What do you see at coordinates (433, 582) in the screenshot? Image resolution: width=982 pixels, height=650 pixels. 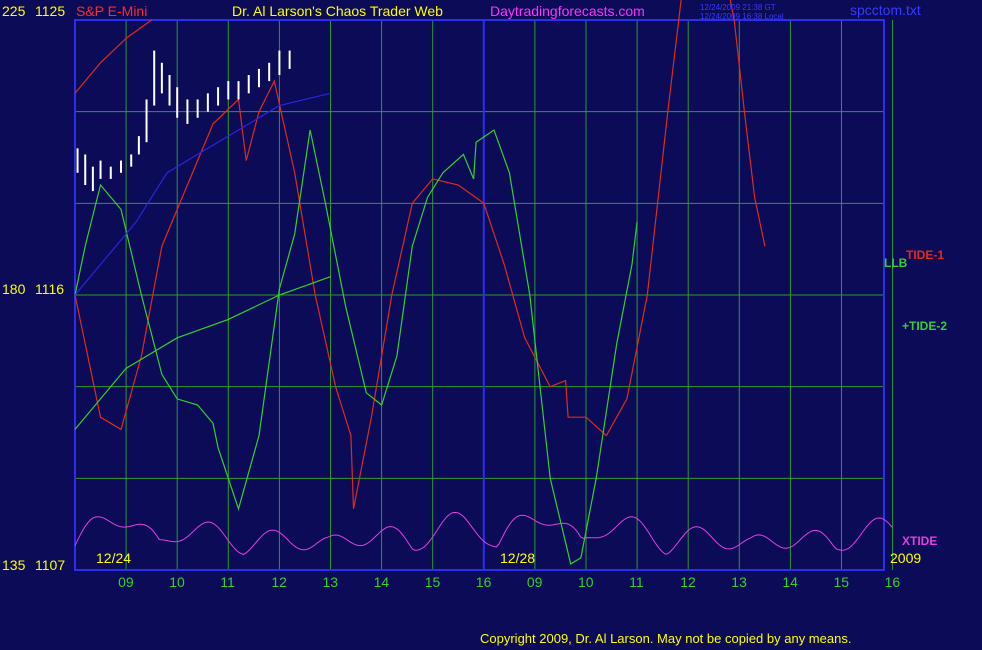 I see `hour-tick-6: 15` at bounding box center [433, 582].